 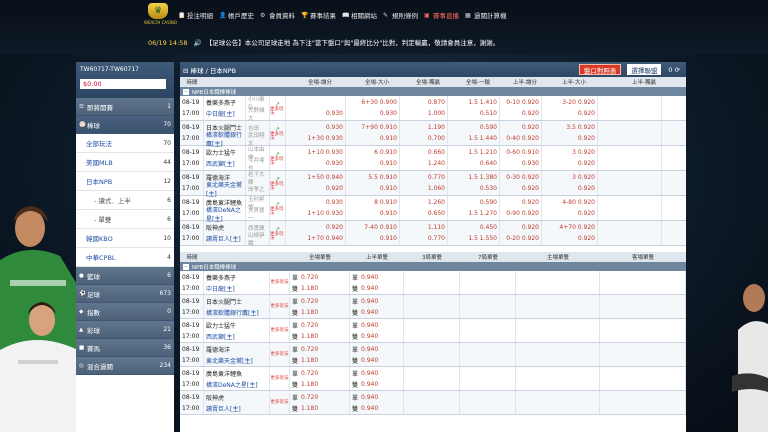 I want to click on sidebar-sport2-4: ■ 賽馬 36, so click(x=125, y=348).